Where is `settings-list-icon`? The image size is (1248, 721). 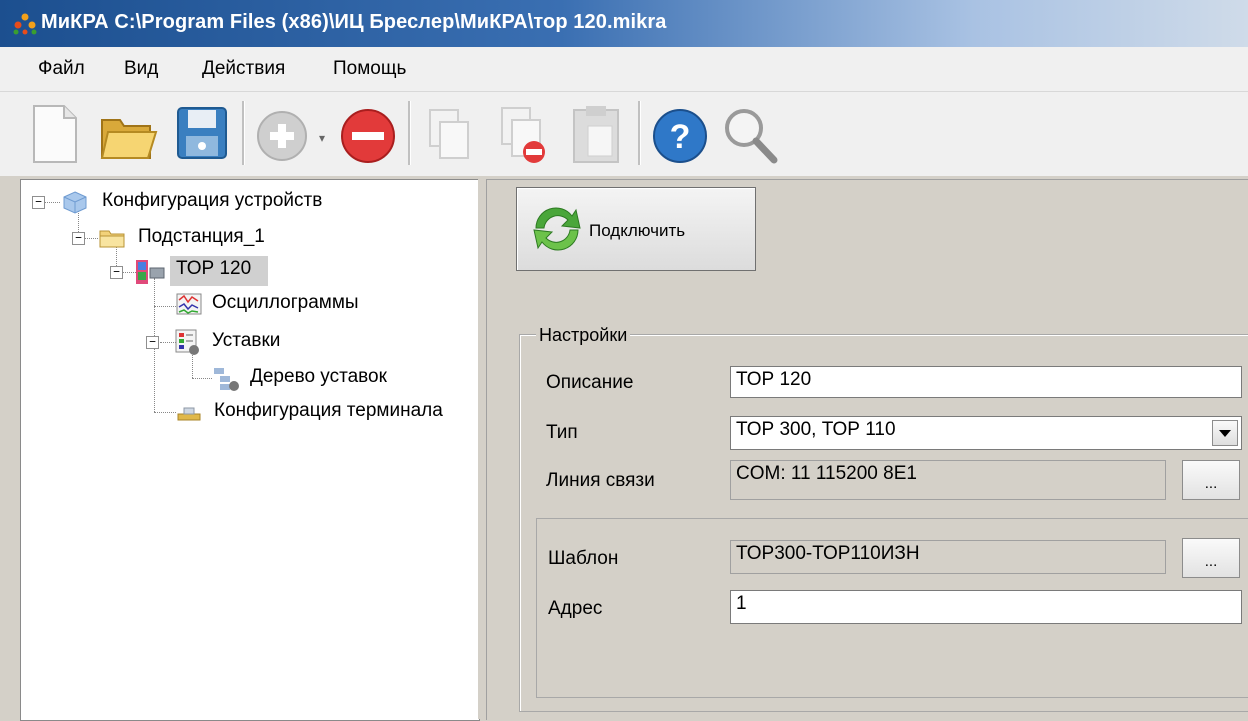
settings-list-icon is located at coordinates (187, 342).